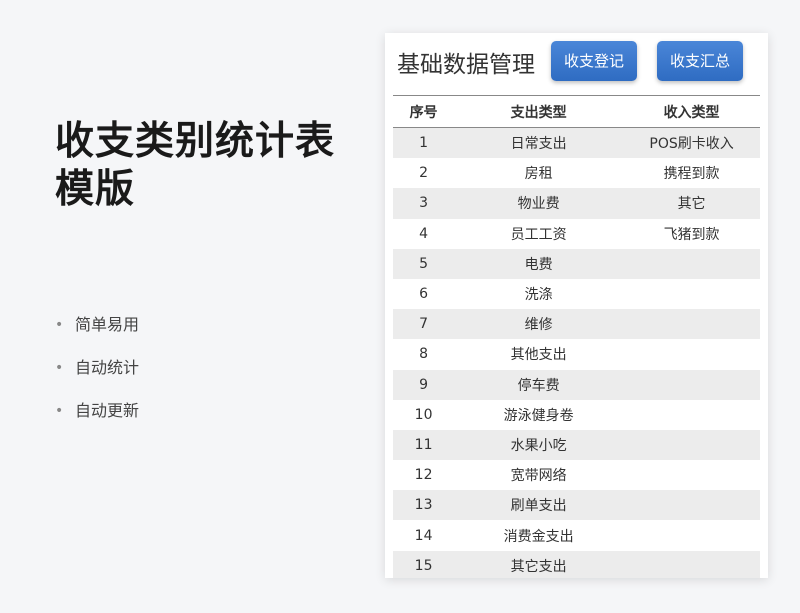 This screenshot has height=613, width=800. I want to click on index-cell: 9, so click(424, 384).